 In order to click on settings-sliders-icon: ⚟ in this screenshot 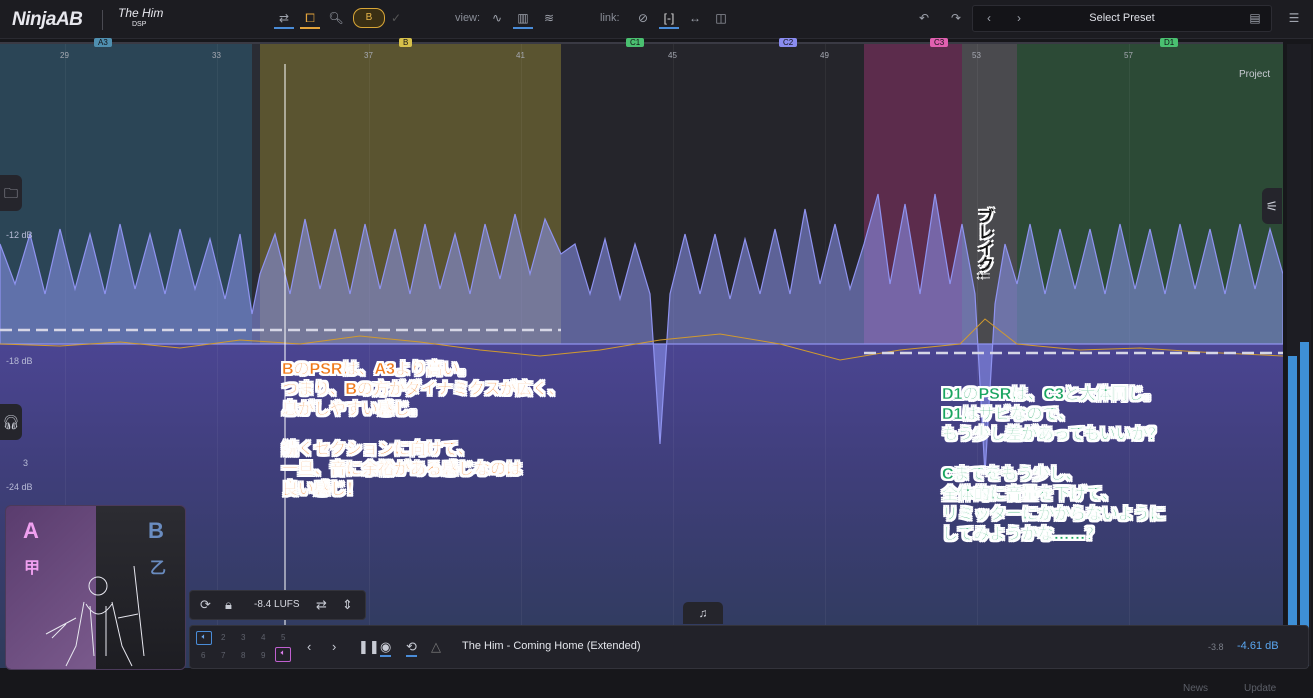, I will do `click(1272, 206)`.